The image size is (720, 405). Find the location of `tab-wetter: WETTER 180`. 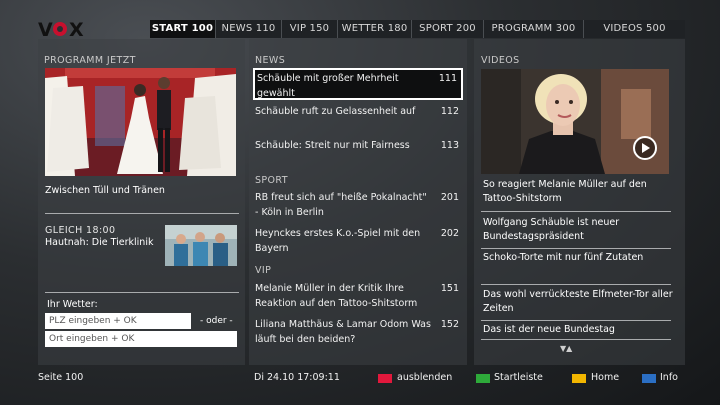

tab-wetter: WETTER 180 is located at coordinates (375, 29).